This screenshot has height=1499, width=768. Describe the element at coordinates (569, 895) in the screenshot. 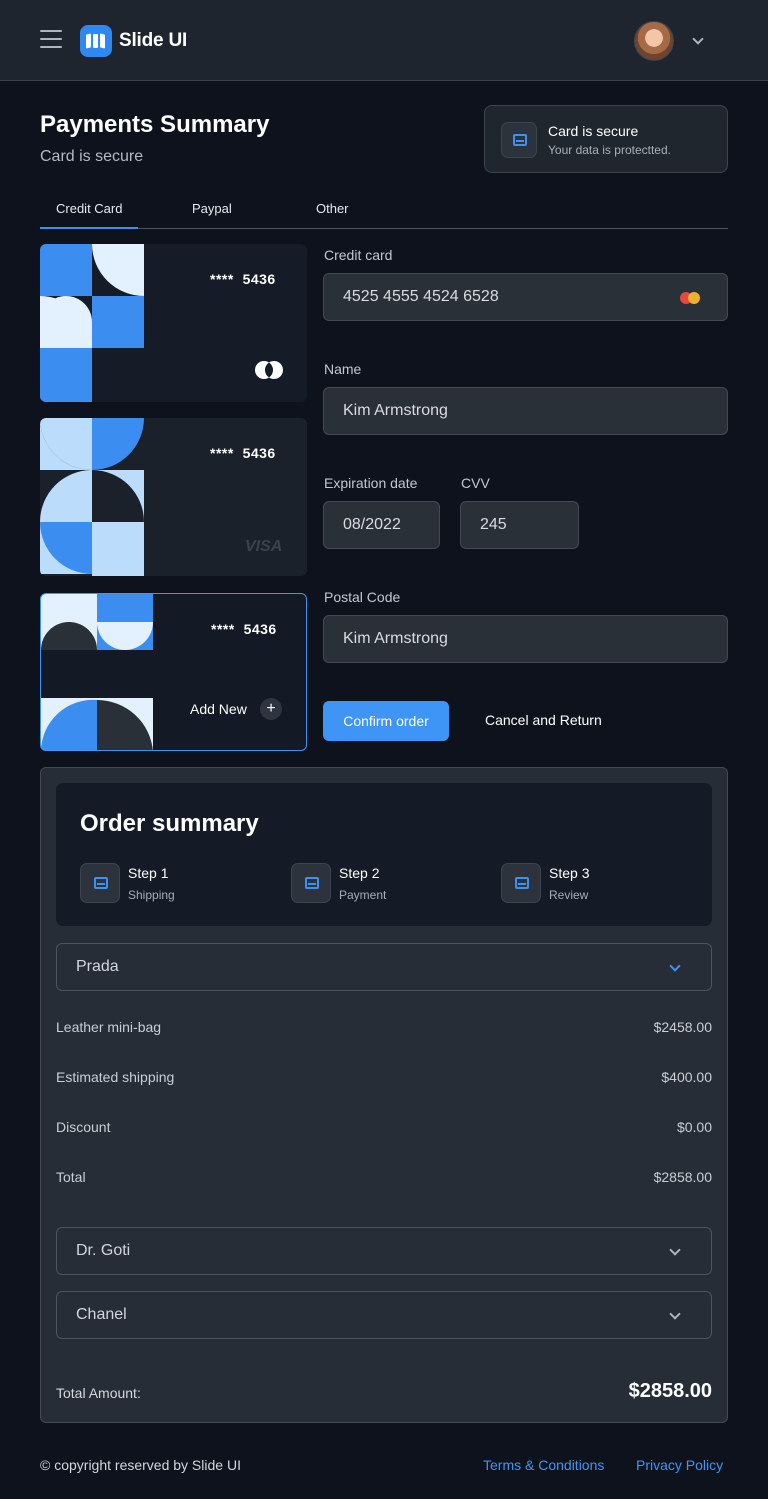

I see `step-3-sub: Review` at that location.